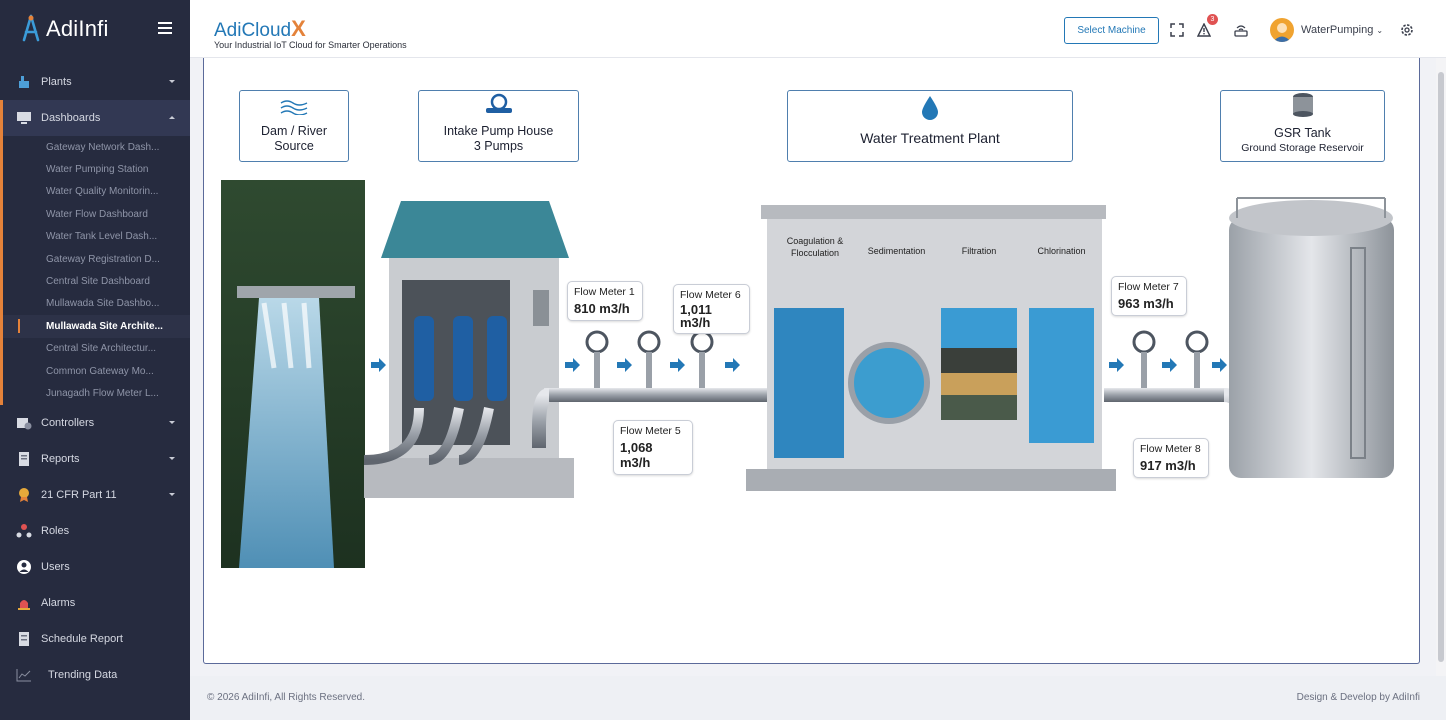  I want to click on sidebar-item-label: 21 CFR Part 11, so click(79, 494).